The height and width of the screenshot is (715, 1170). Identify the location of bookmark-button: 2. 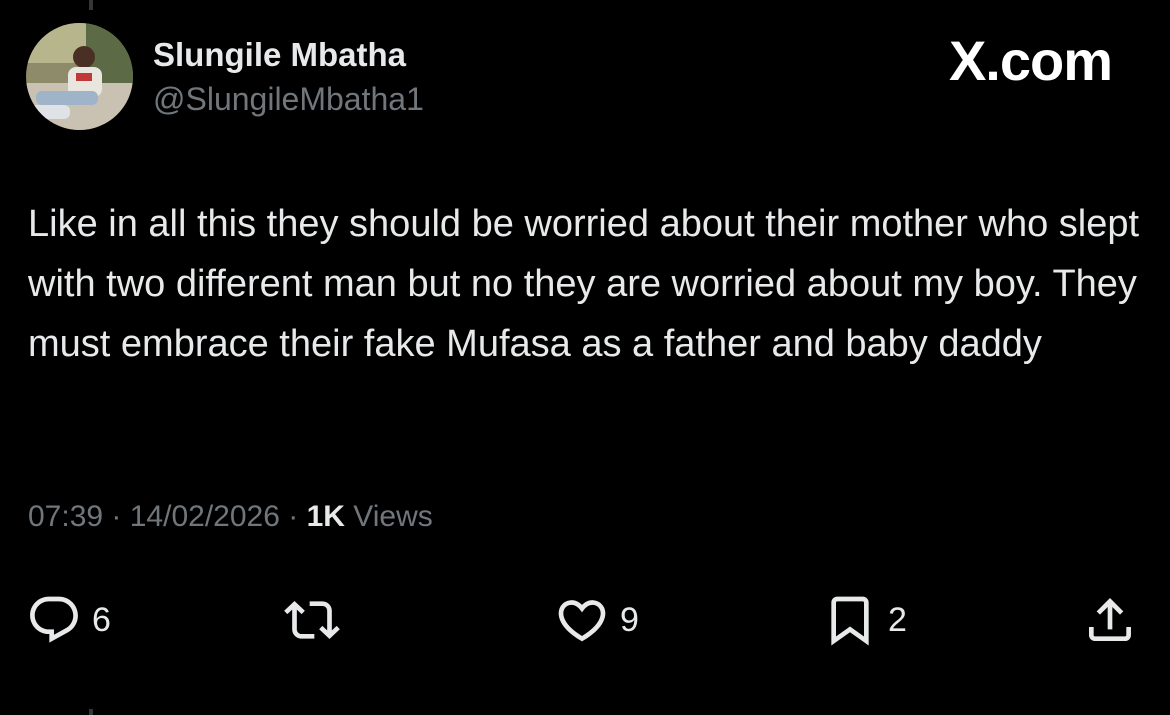
(864, 620).